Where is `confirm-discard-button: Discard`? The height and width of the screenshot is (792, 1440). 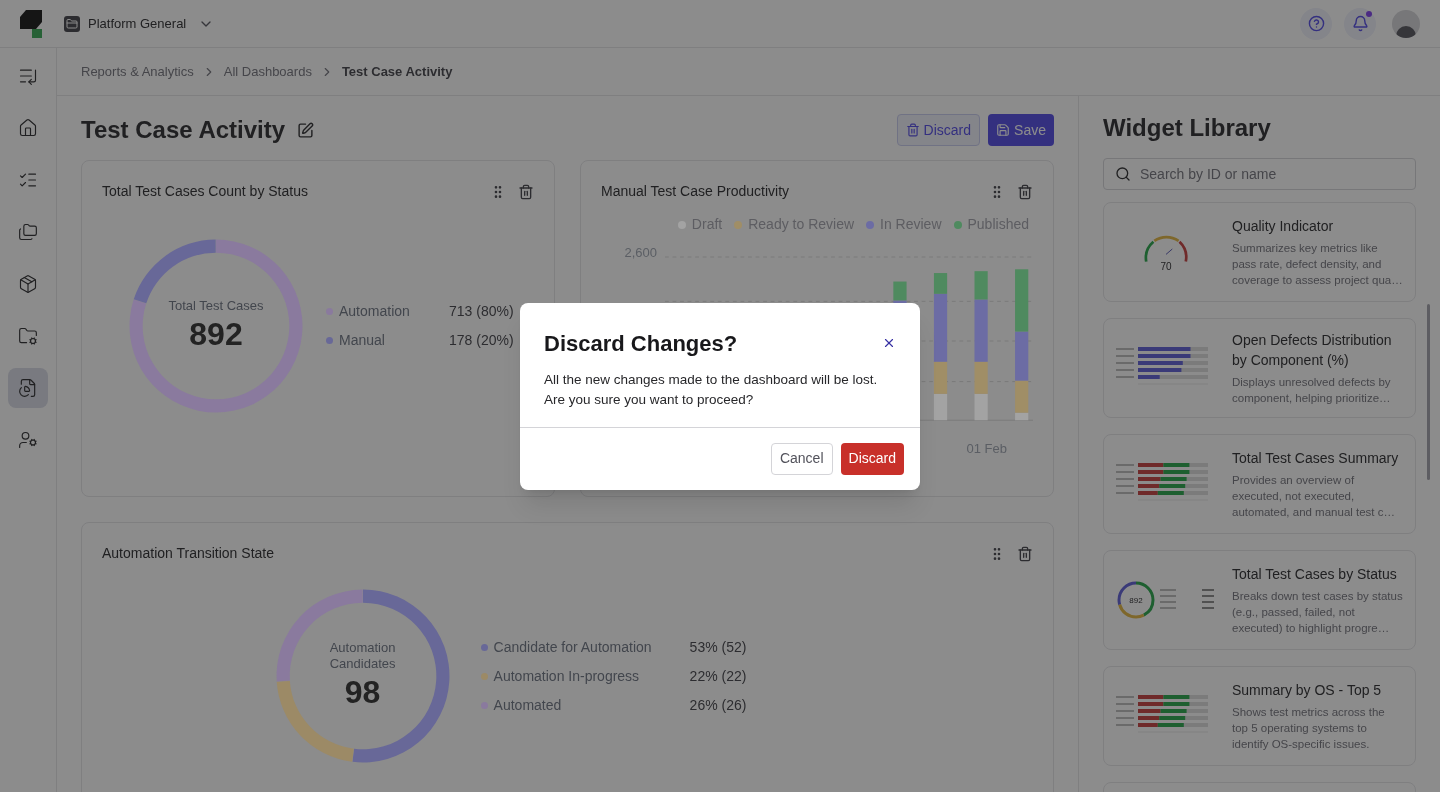 confirm-discard-button: Discard is located at coordinates (872, 458).